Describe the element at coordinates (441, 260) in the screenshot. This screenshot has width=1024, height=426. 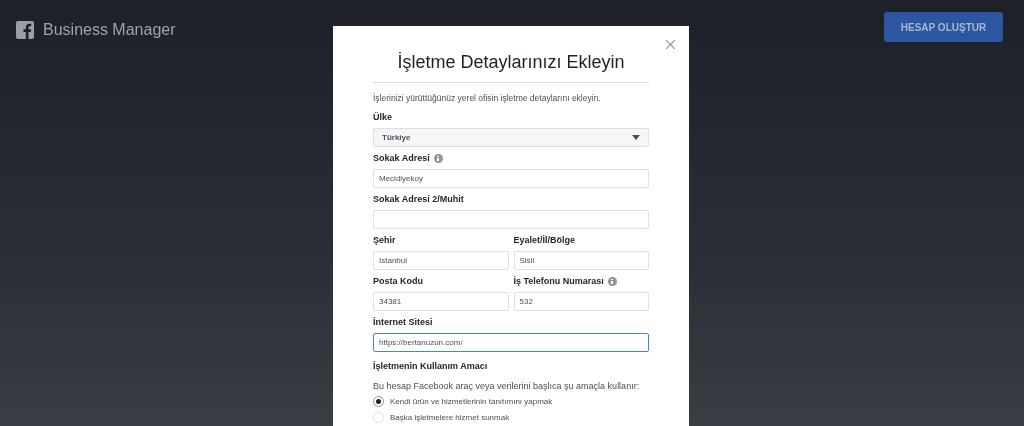
I see `input-field: Istanbul` at that location.